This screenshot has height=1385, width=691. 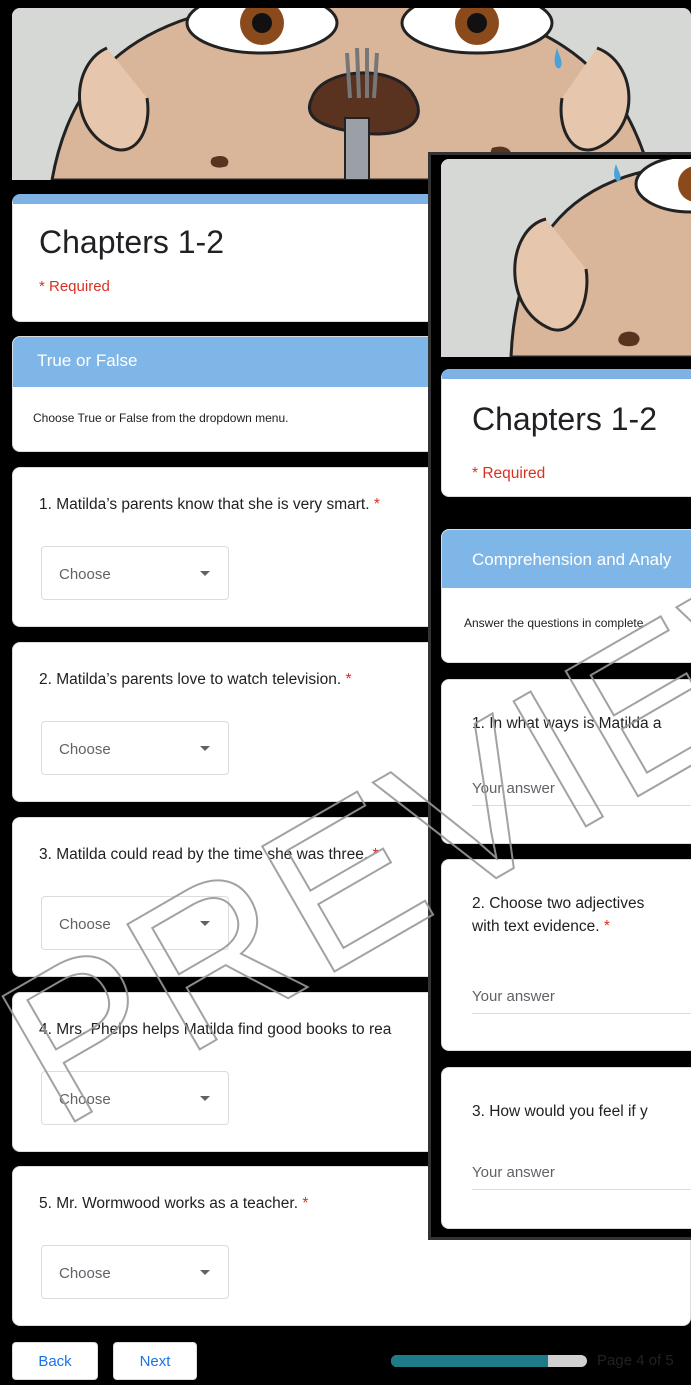 I want to click on header-banner-image, so click(x=566, y=258).